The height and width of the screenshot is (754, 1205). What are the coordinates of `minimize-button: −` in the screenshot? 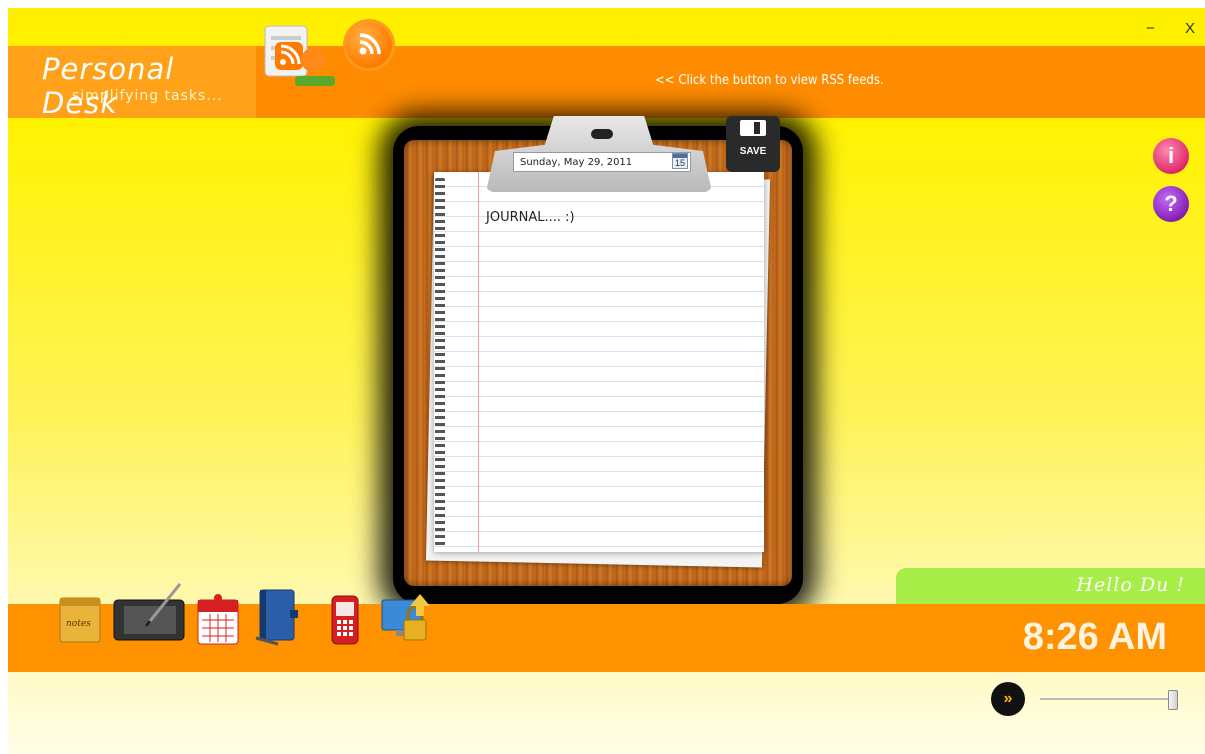 It's located at (1150, 28).